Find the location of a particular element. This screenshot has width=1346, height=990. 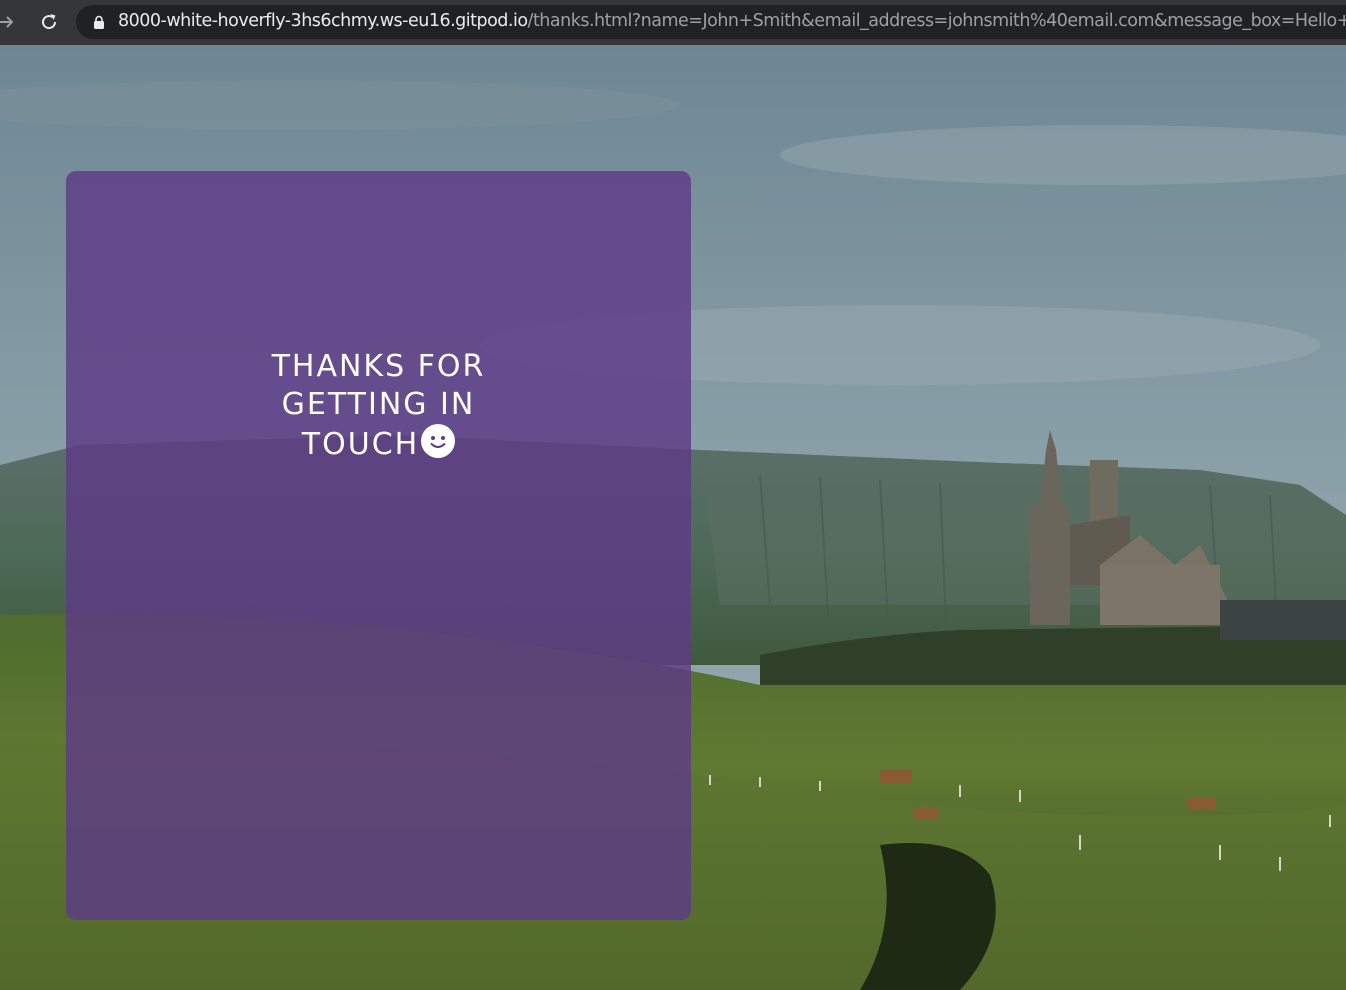

heading-line-3: TOUCH is located at coordinates (360, 445).